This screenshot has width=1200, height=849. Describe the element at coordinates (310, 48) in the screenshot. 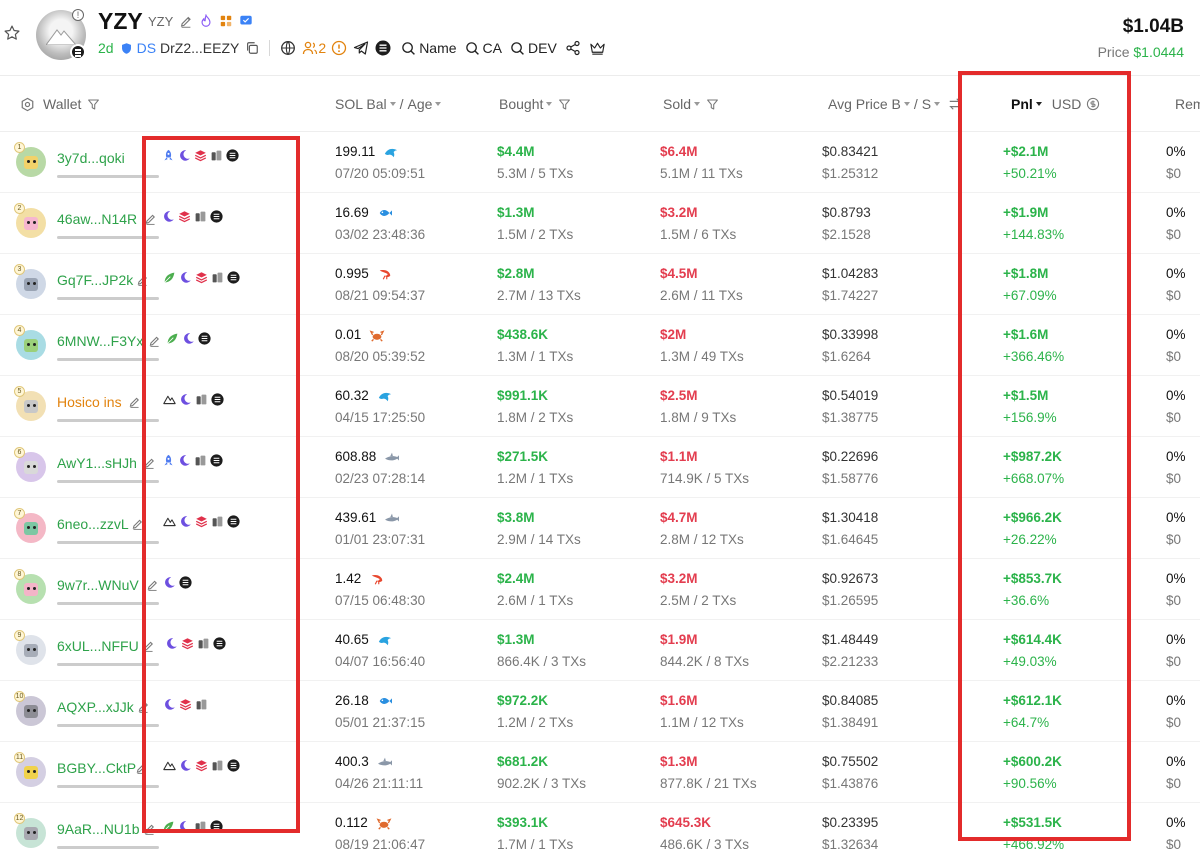

I see `holders-icon` at that location.